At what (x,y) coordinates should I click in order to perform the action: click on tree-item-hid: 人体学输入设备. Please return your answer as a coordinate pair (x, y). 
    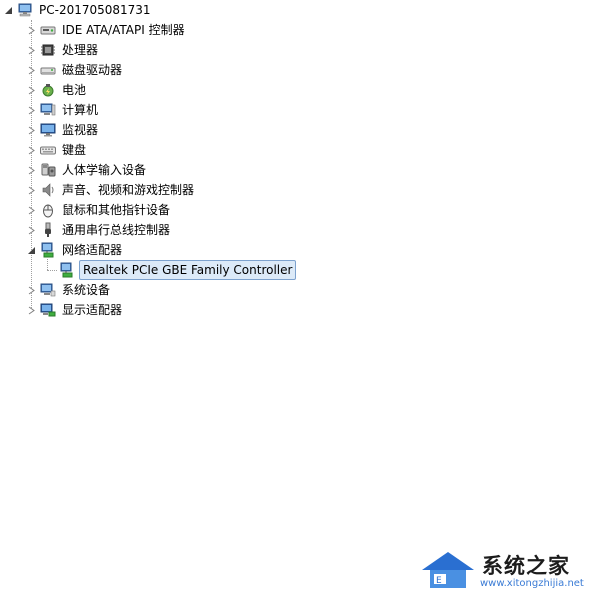
    Looking at the image, I should click on (87, 170).